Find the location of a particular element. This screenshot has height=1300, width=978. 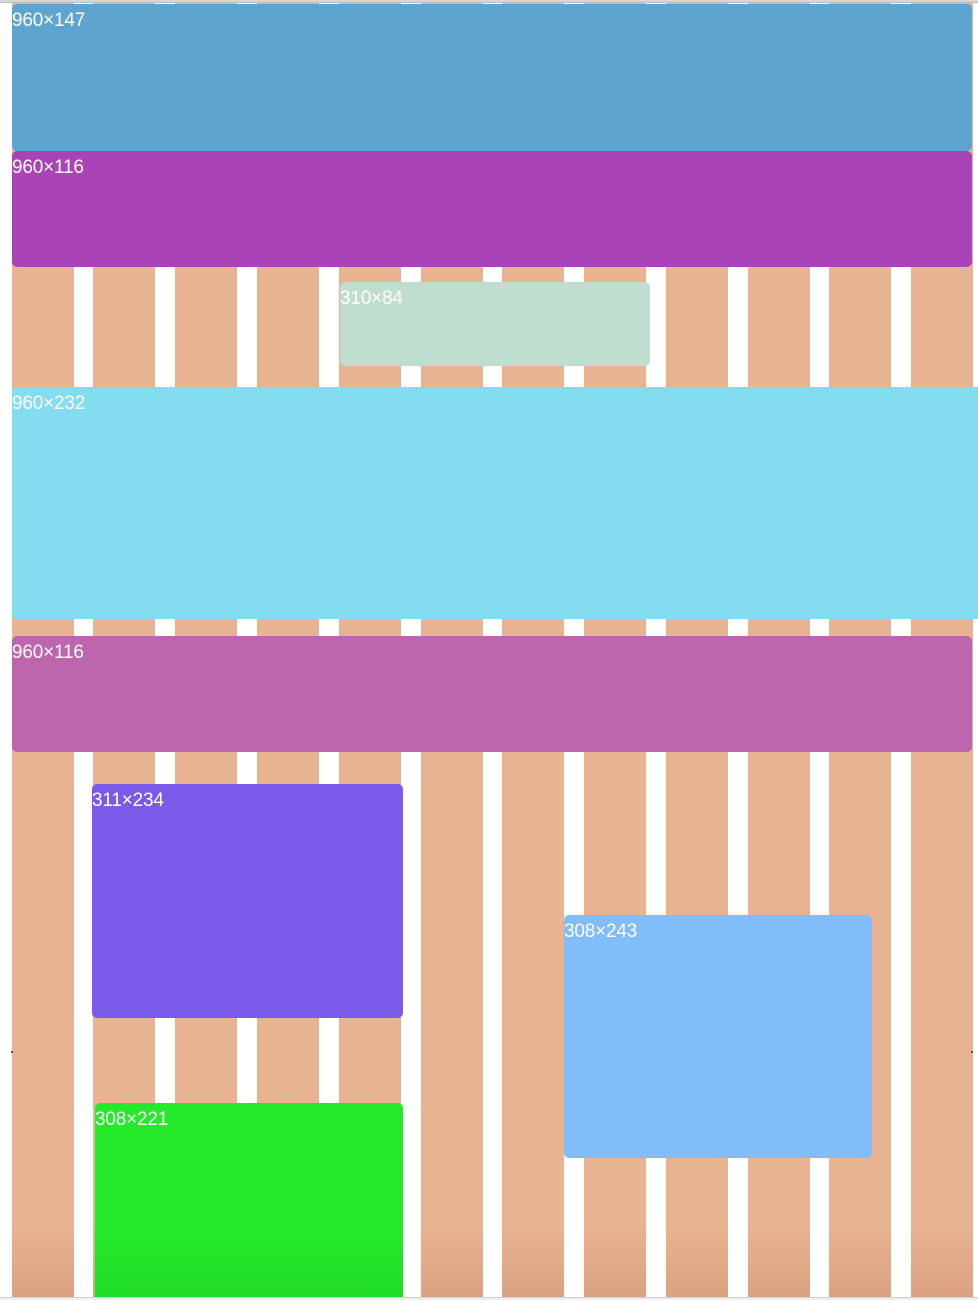

layout-box-8: 308×221 is located at coordinates (249, 1200).